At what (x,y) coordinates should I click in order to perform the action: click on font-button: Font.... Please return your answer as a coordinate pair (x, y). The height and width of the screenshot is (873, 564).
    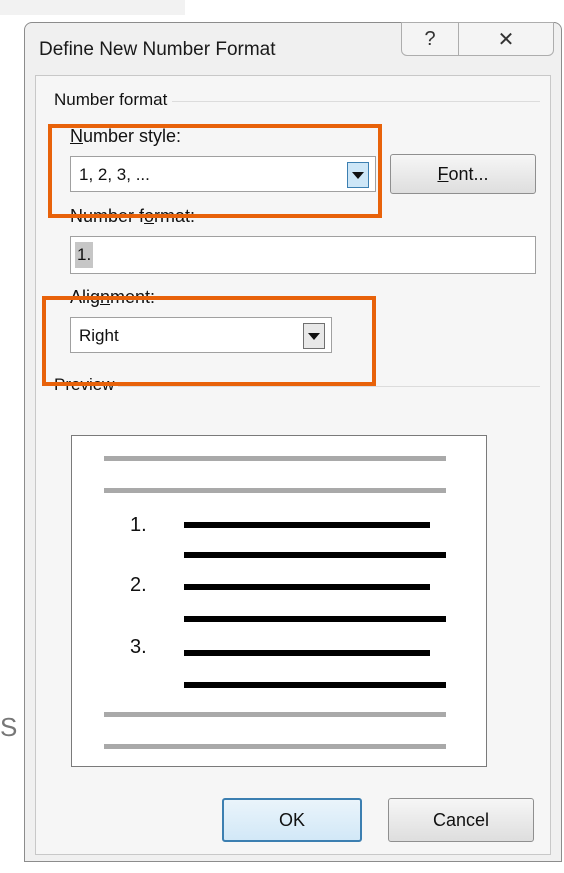
    Looking at the image, I should click on (463, 174).